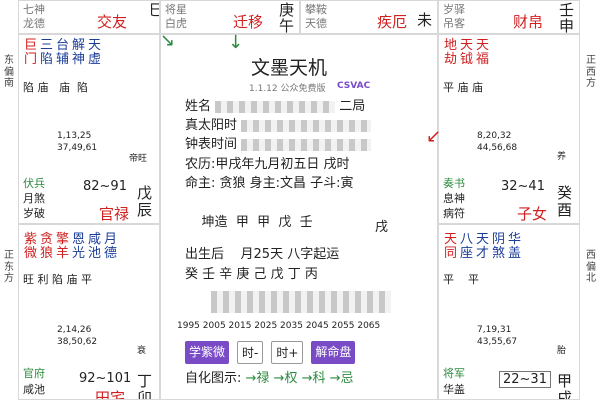 The image size is (600, 400). I want to click on decade-range: 22~31, so click(525, 379).